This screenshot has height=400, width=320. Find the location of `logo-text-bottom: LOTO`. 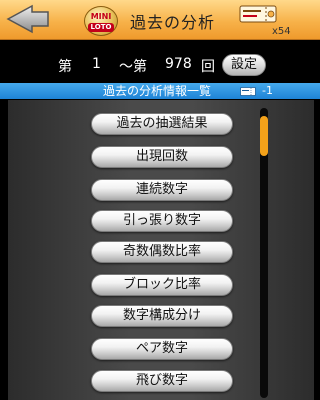

logo-text-bottom: LOTO is located at coordinates (101, 27).